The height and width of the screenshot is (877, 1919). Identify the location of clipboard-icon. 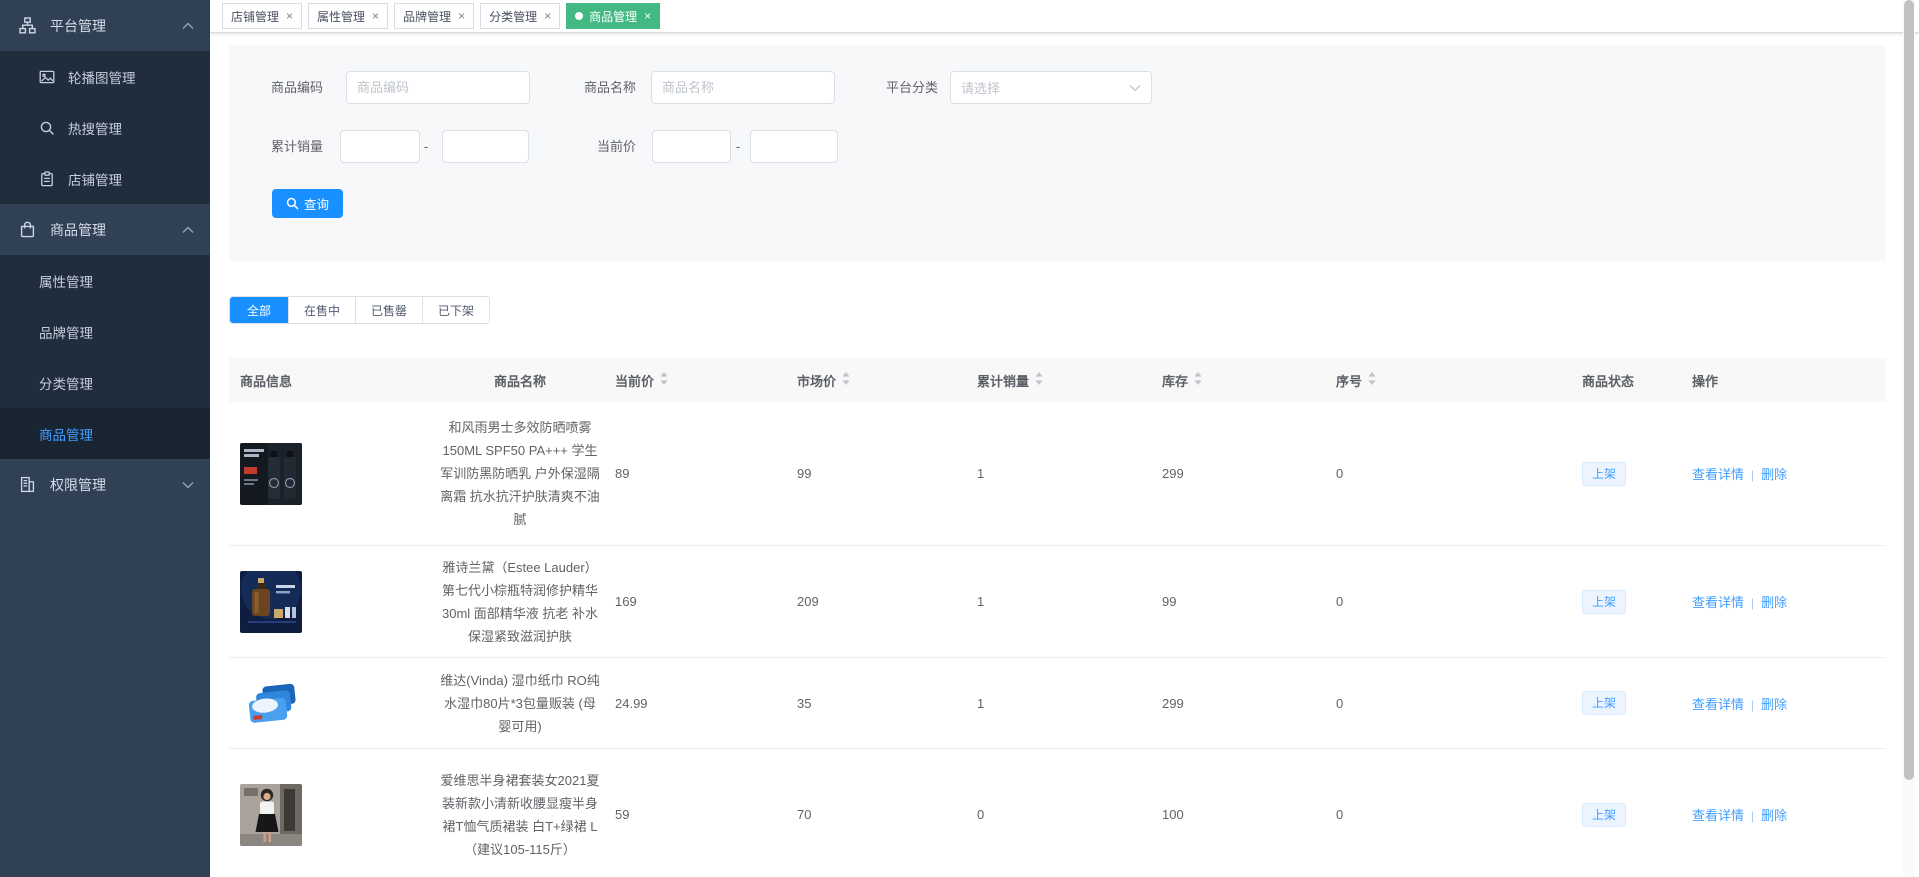
(47, 178).